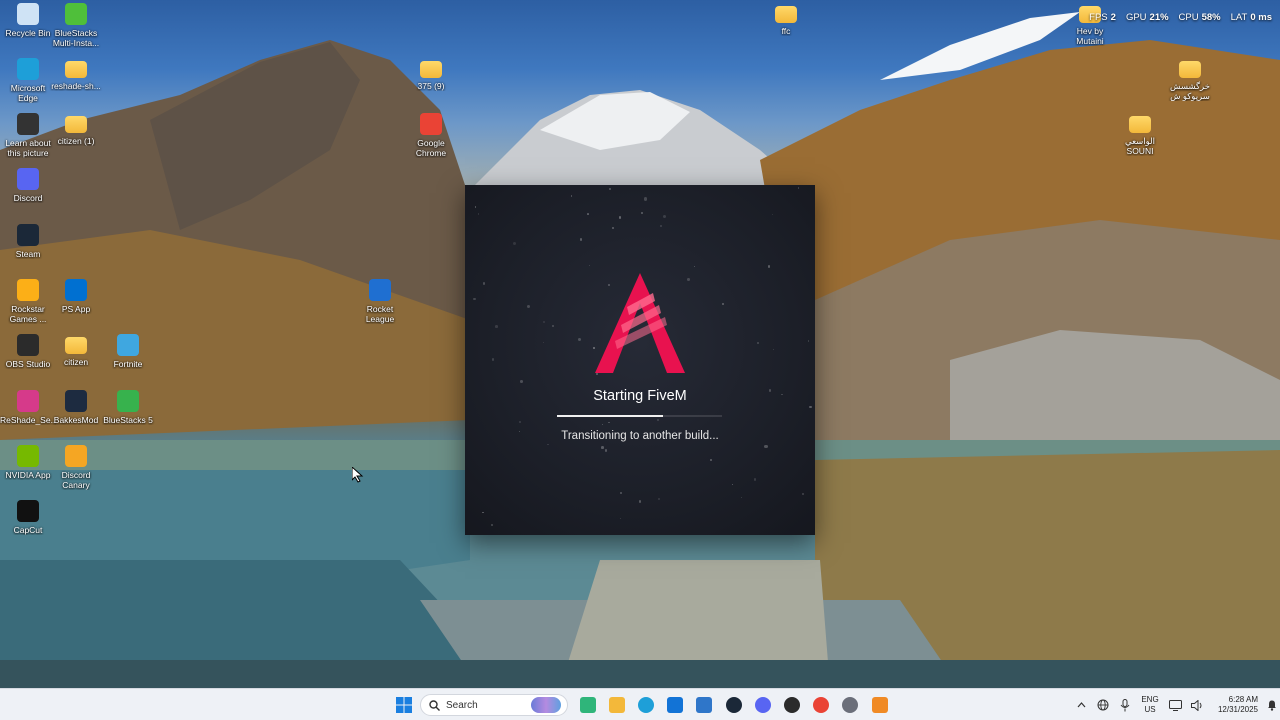 The image size is (1280, 720). Describe the element at coordinates (28, 235) in the screenshot. I see `steam-icon` at that location.